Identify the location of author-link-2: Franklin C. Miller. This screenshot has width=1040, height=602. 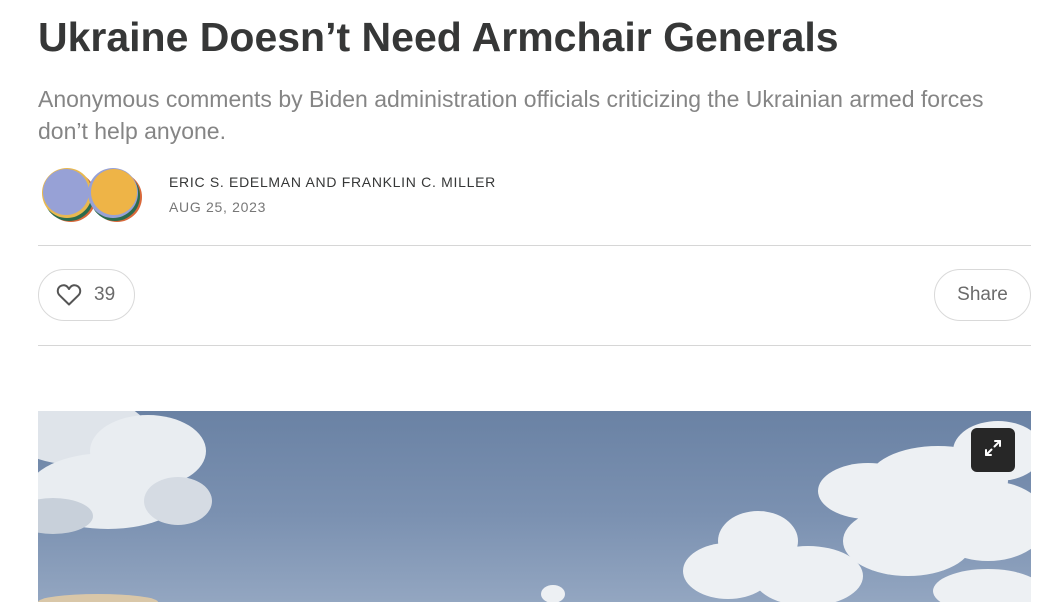
(419, 182).